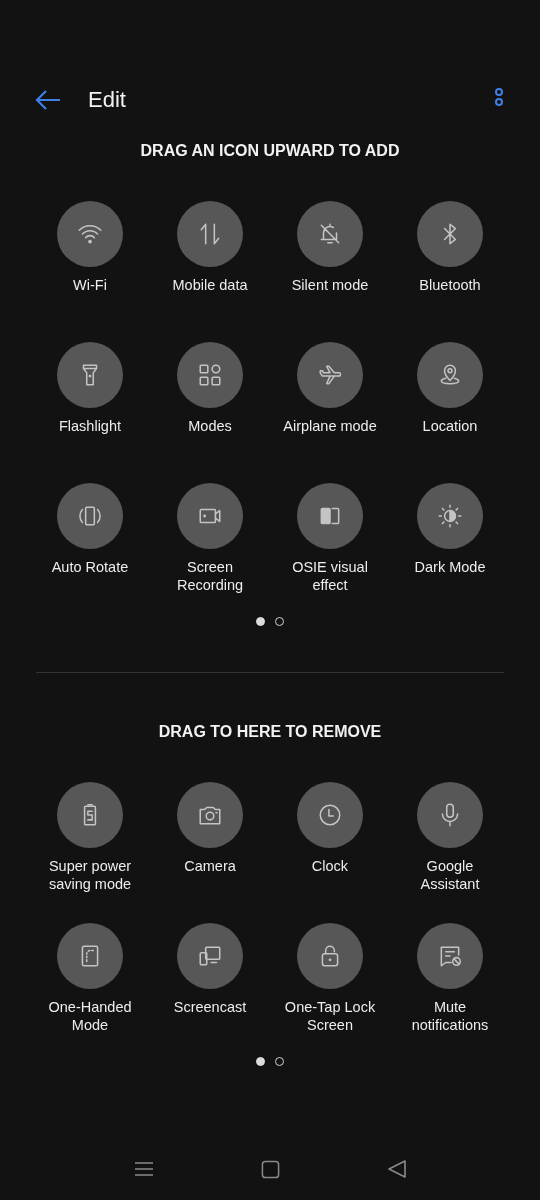 This screenshot has width=540, height=1200. Describe the element at coordinates (210, 375) in the screenshot. I see `grid-icon` at that location.